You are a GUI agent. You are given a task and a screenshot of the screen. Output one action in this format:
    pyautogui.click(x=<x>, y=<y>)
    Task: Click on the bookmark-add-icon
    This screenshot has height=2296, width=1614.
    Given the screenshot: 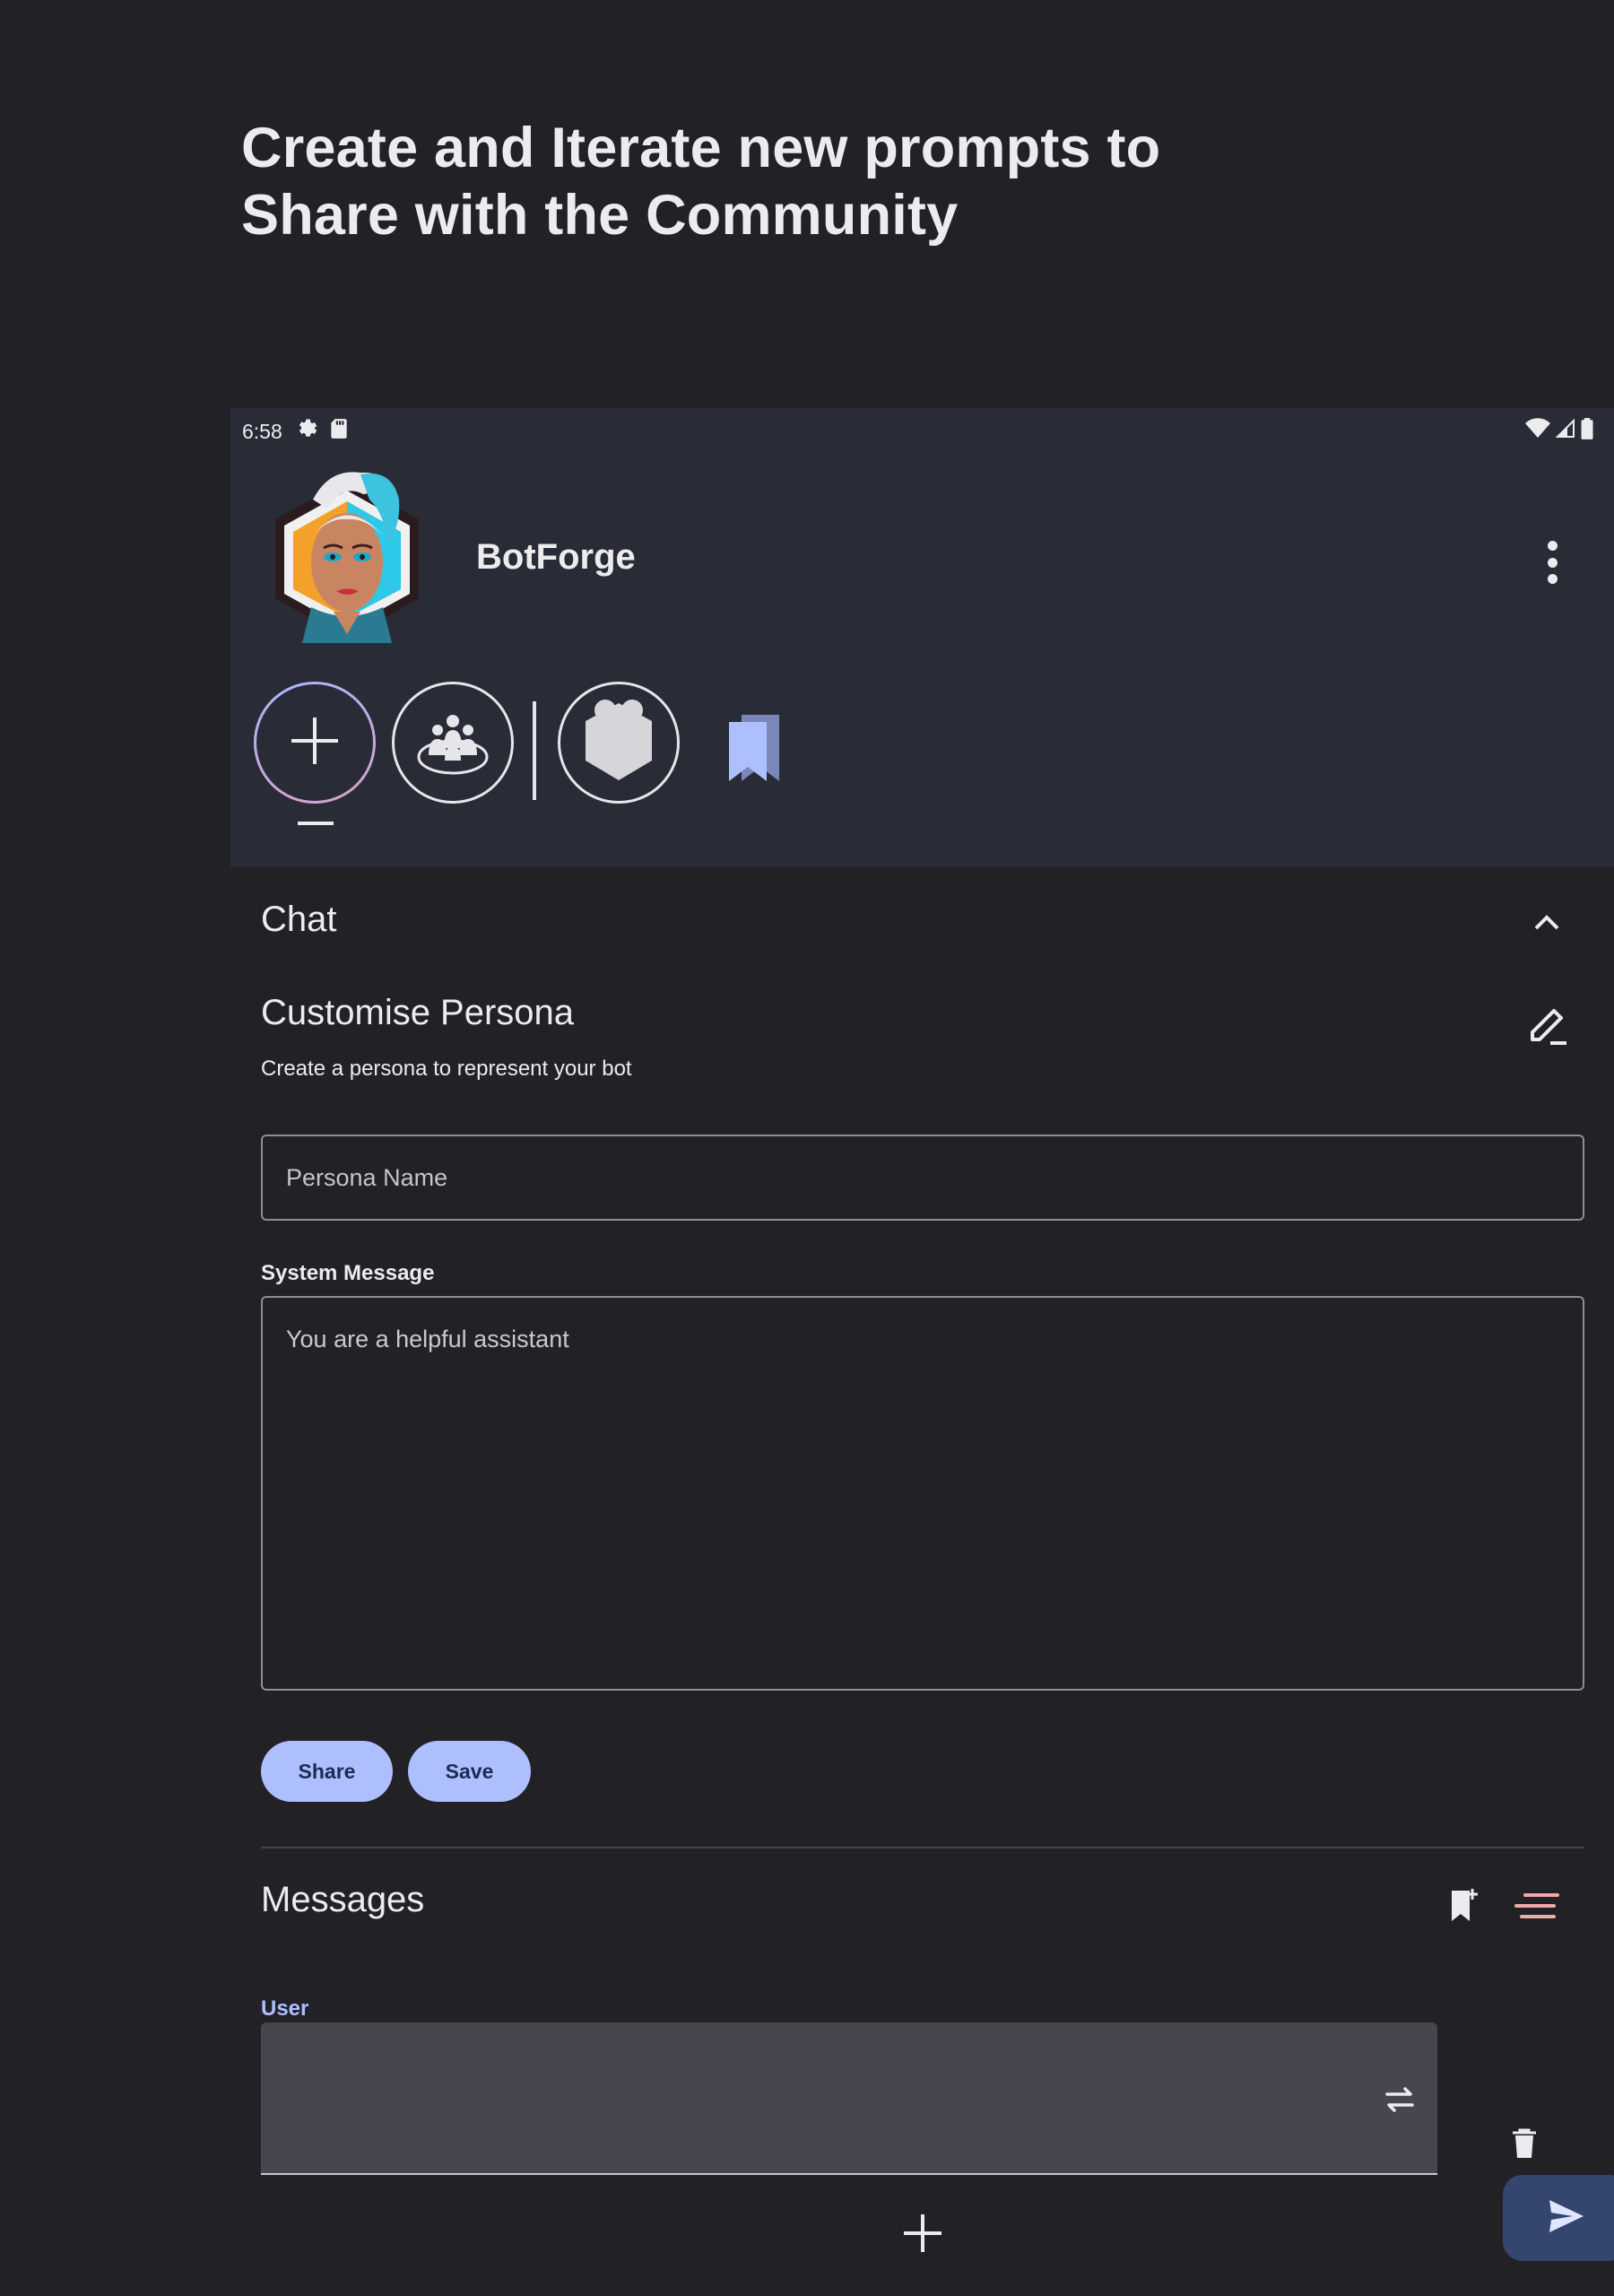 What is the action you would take?
    pyautogui.click(x=1464, y=1906)
    